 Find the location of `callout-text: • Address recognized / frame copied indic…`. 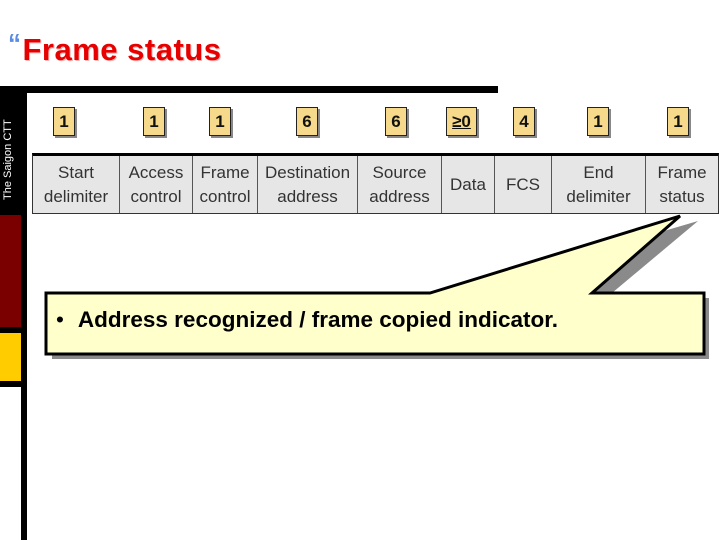

callout-text: • Address recognized / frame copied indic… is located at coordinates (307, 320).